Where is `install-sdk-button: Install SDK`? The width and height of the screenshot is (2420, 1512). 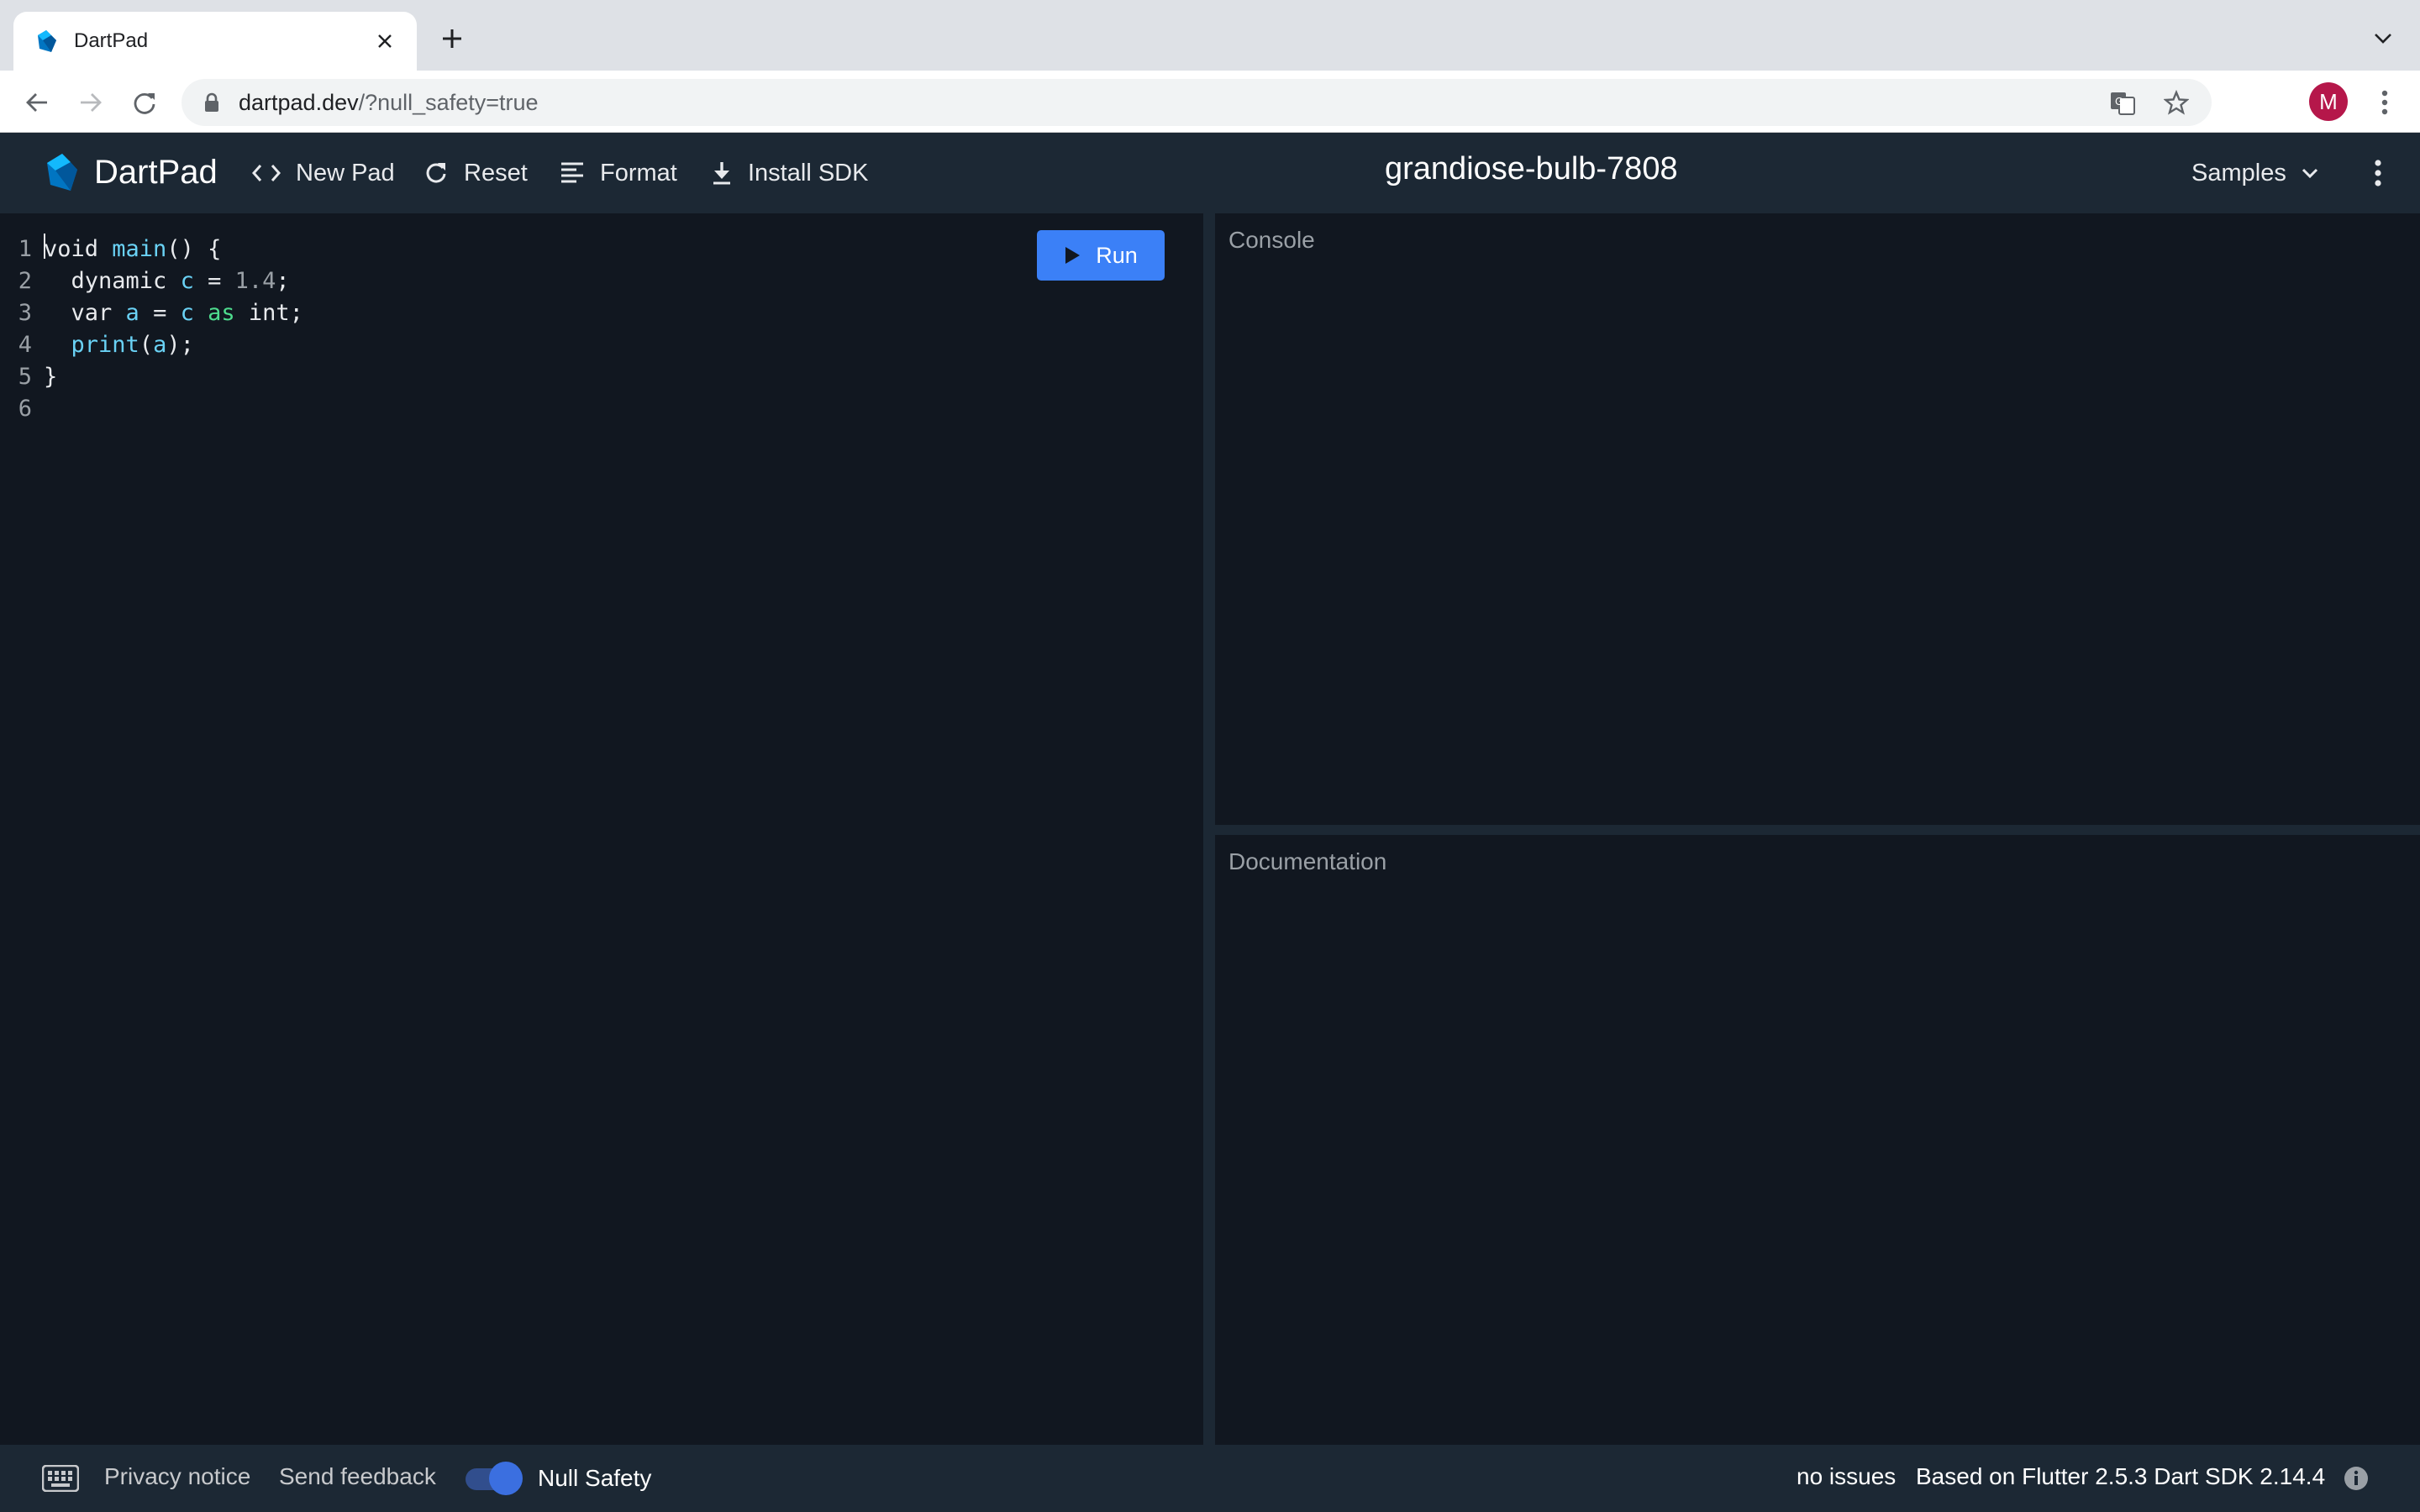
install-sdk-button: Install SDK is located at coordinates (789, 173).